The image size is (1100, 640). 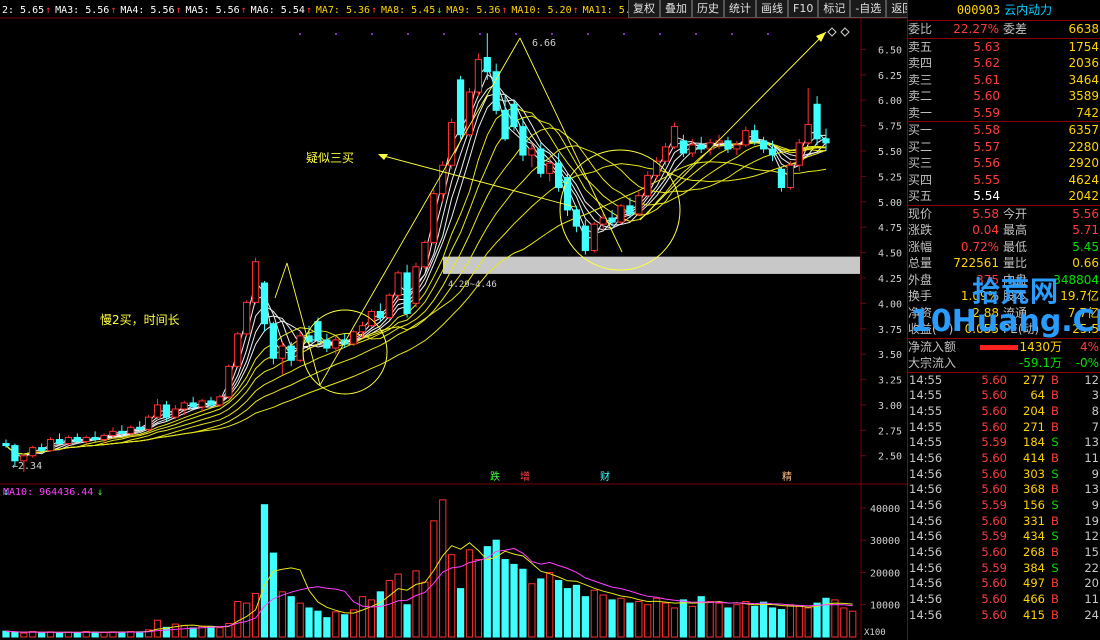 What do you see at coordinates (920, 79) in the screenshot?
I see `asks-label: 卖三` at bounding box center [920, 79].